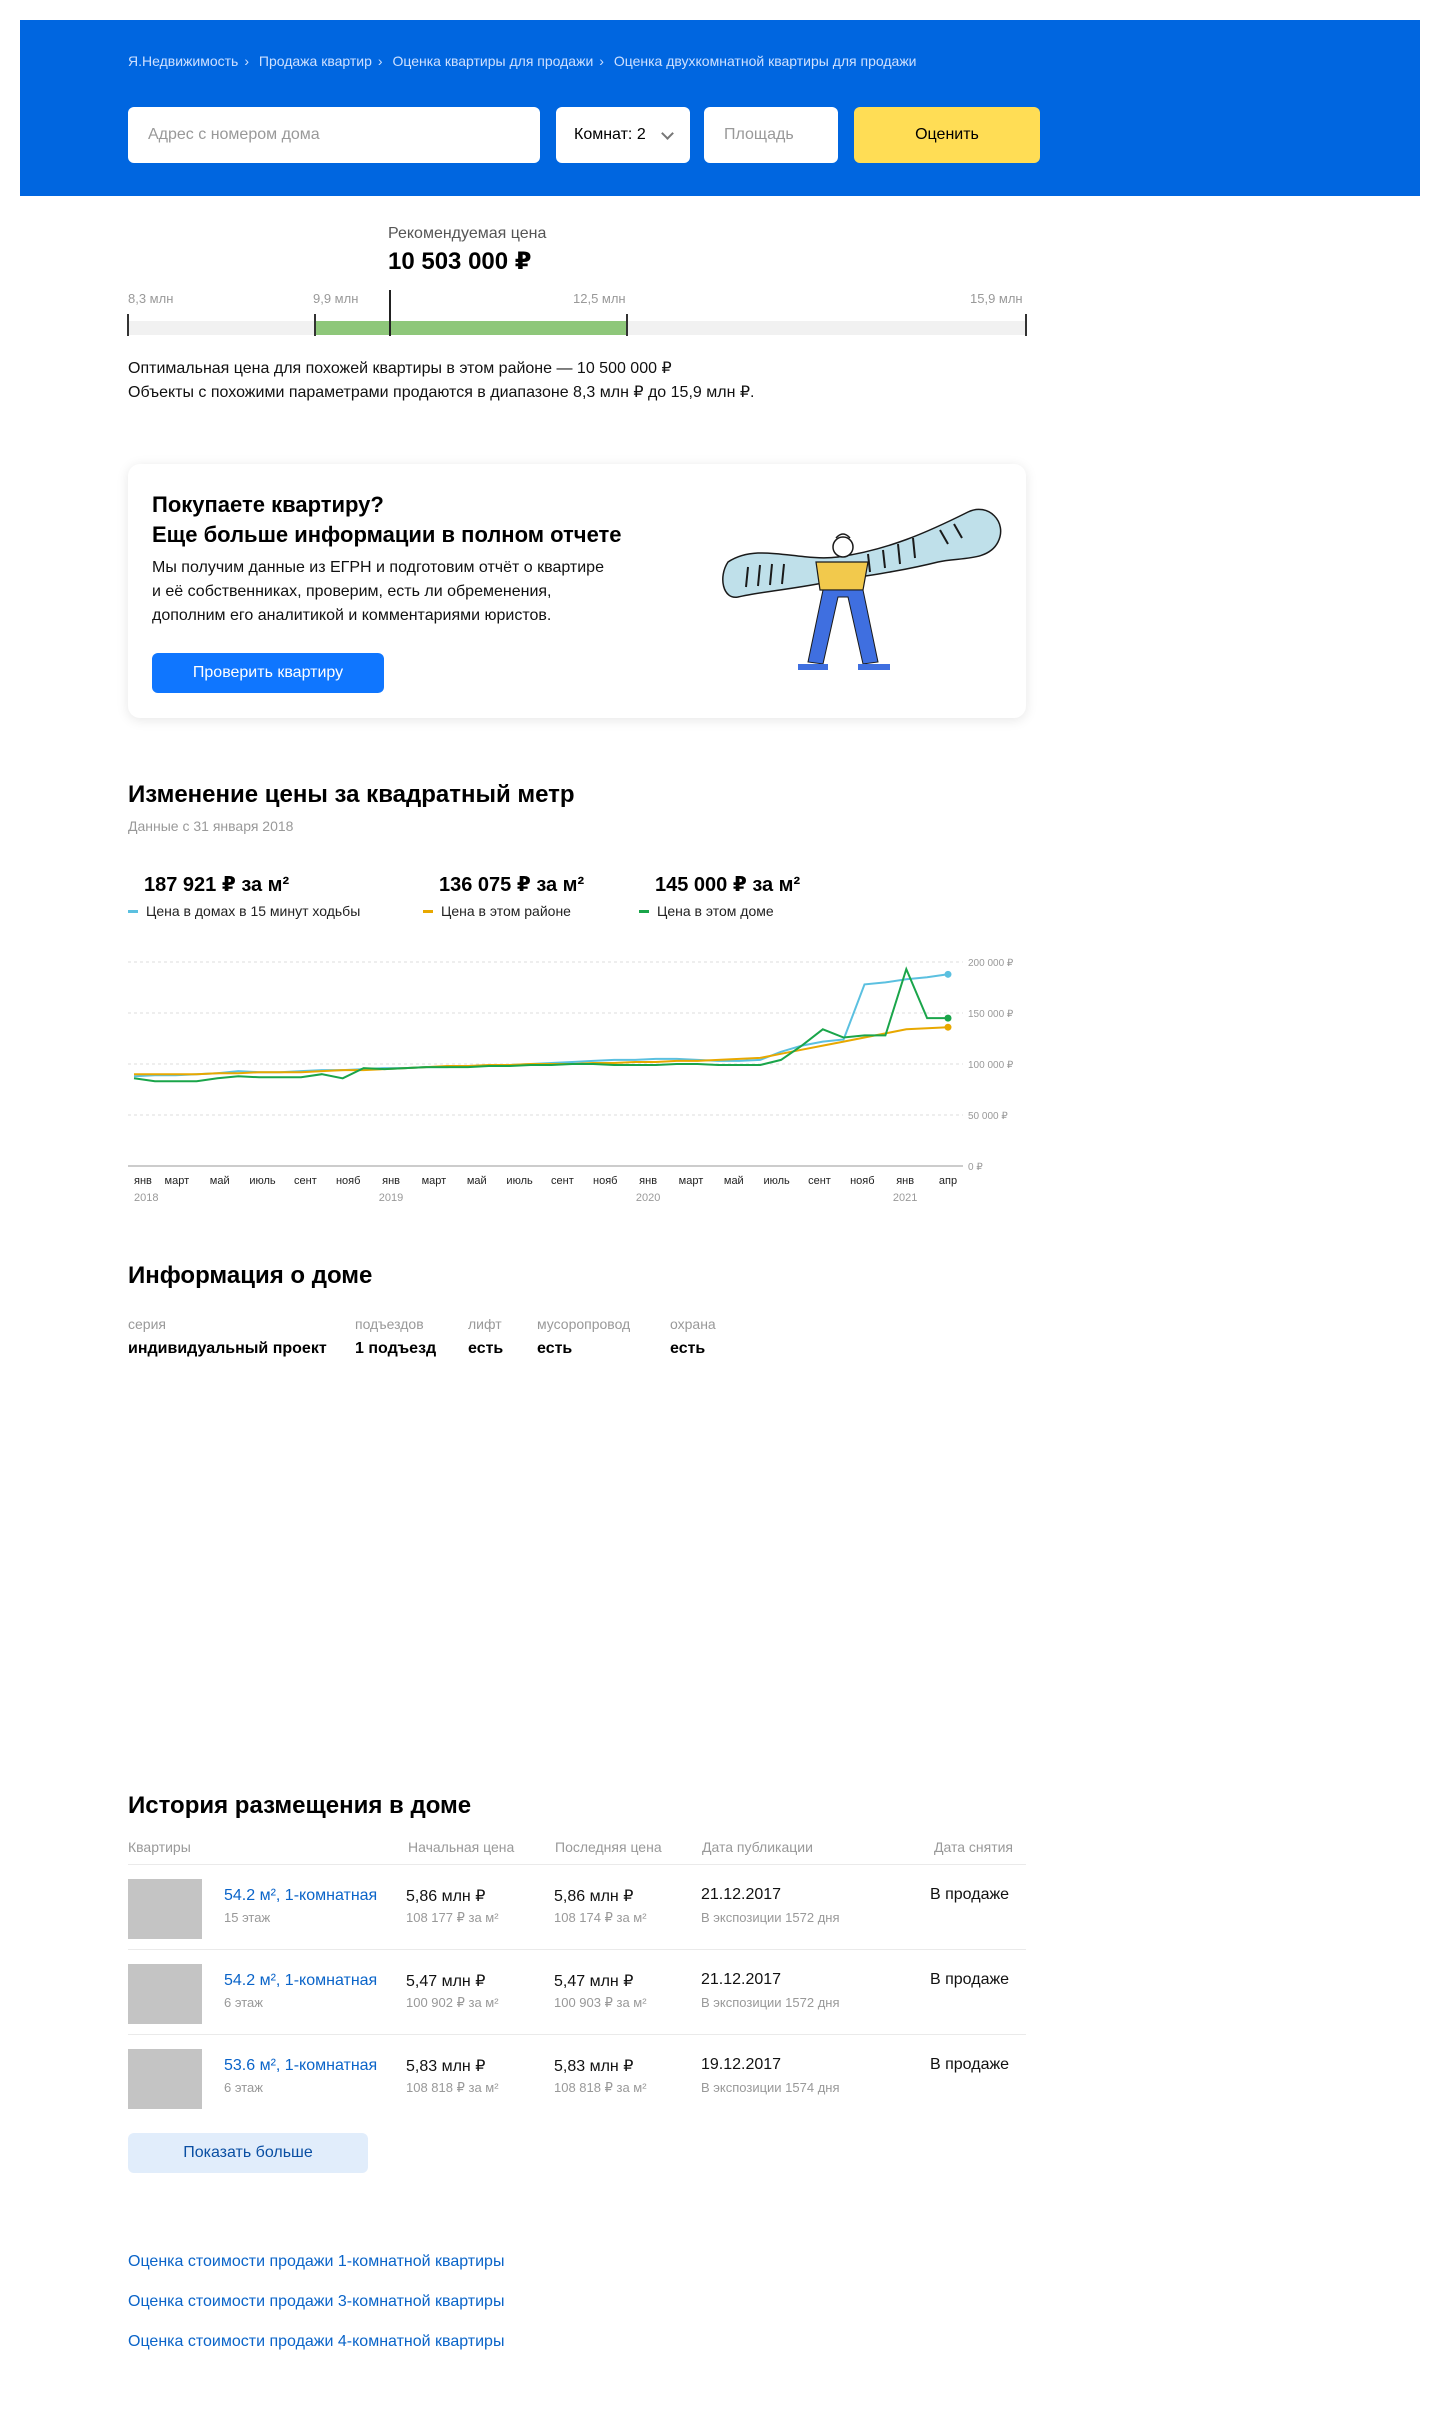 This screenshot has width=1440, height=2436. What do you see at coordinates (334, 135) in the screenshot?
I see `address-input: Адрес с номером дома` at bounding box center [334, 135].